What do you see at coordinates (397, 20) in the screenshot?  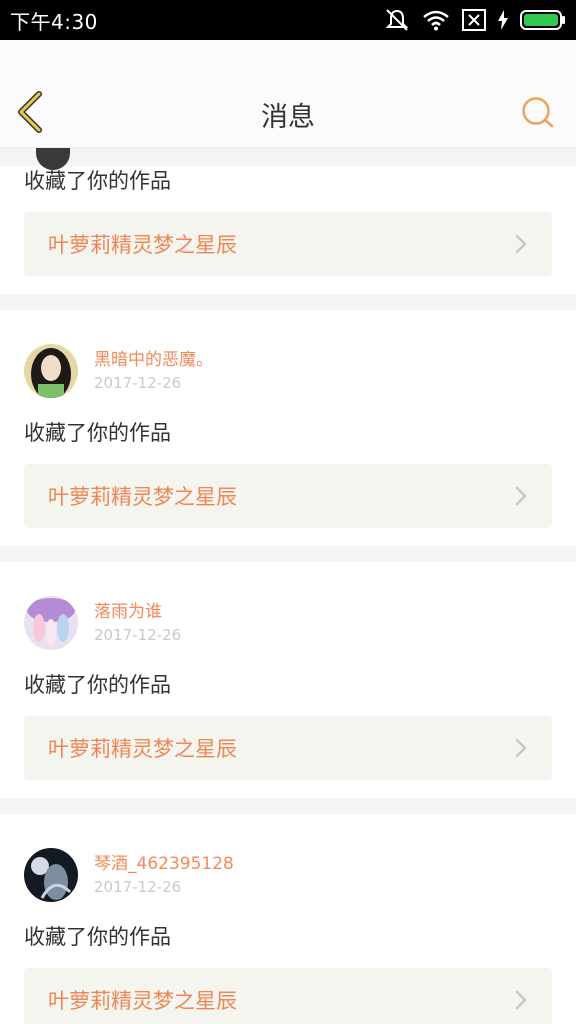 I see `mute-icon` at bounding box center [397, 20].